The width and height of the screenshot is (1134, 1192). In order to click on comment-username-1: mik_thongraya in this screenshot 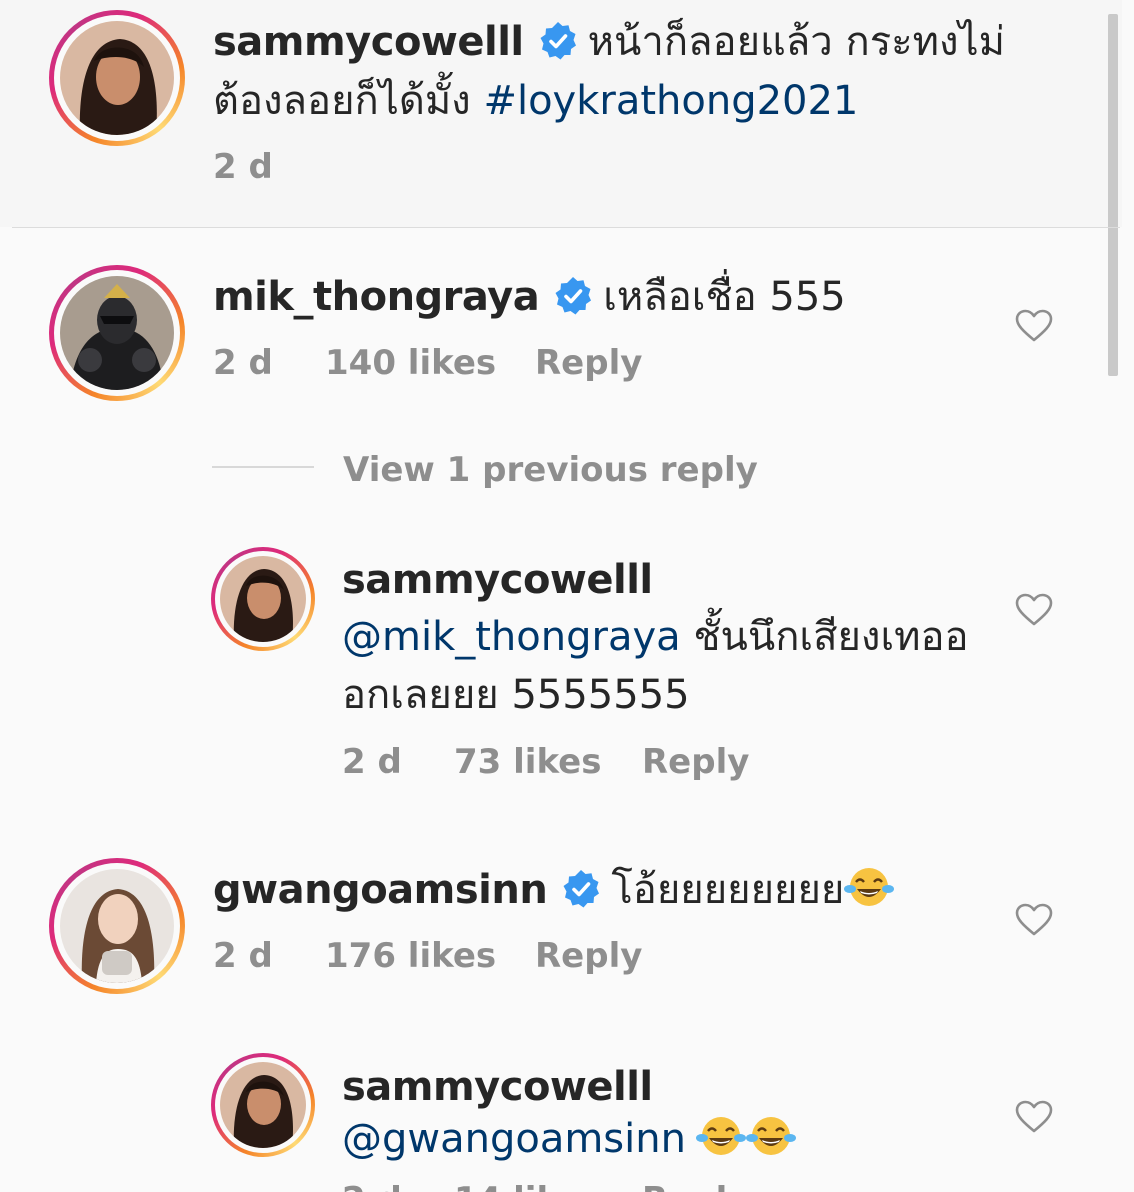, I will do `click(376, 297)`.